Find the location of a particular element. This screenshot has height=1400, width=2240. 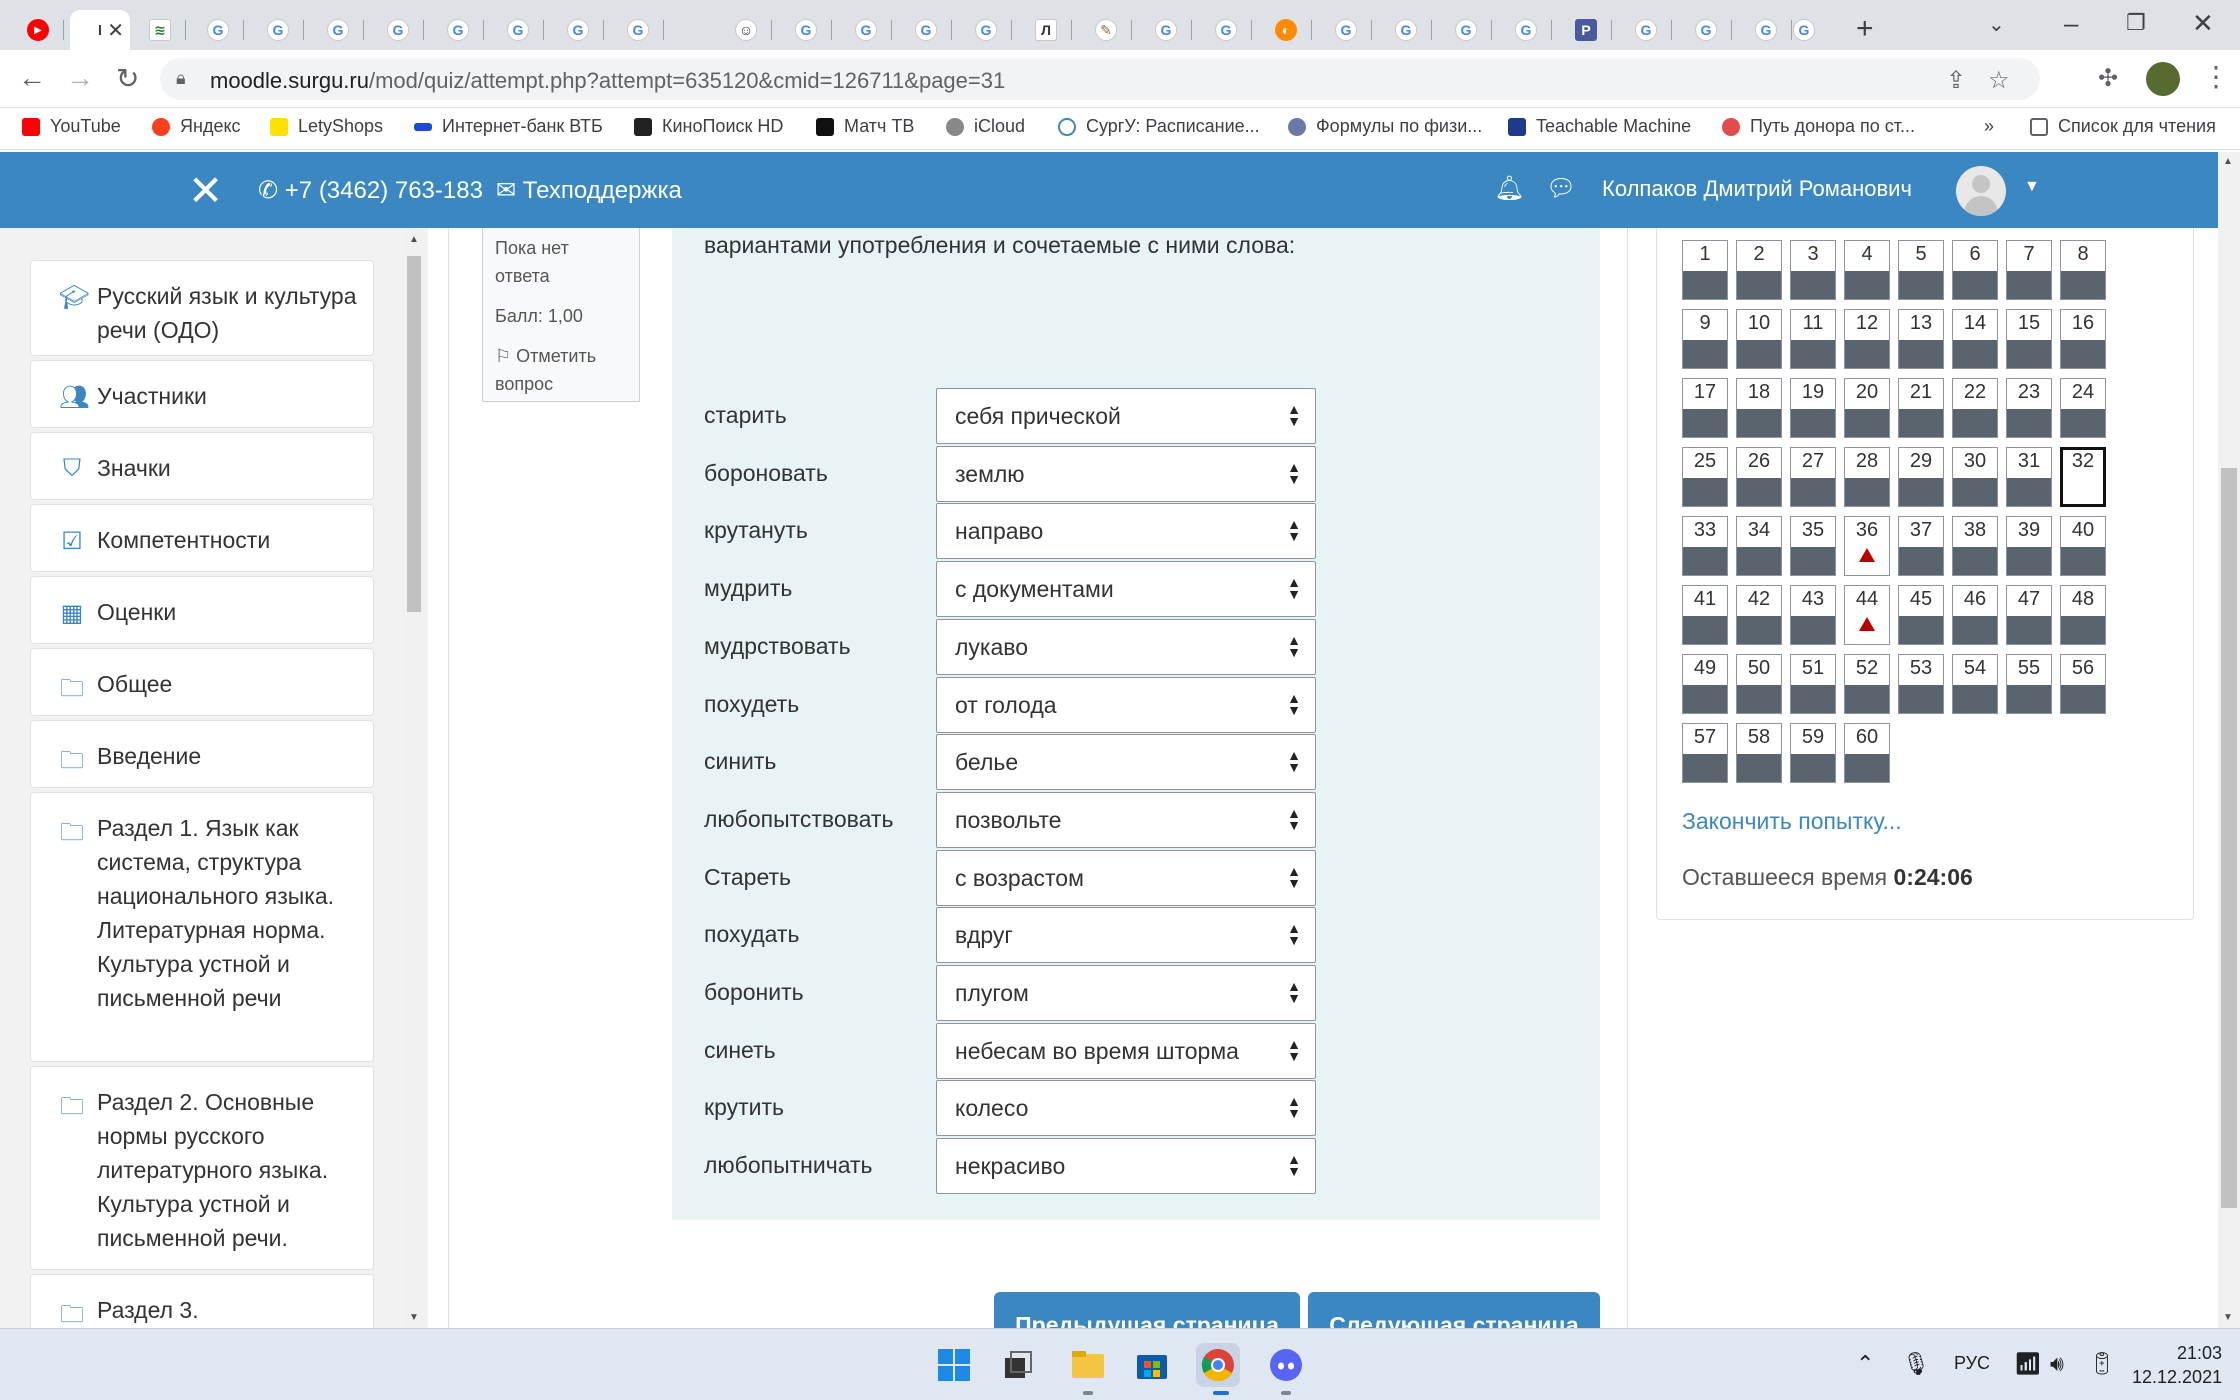

browser-tab: ▶ is located at coordinates (38, 30).